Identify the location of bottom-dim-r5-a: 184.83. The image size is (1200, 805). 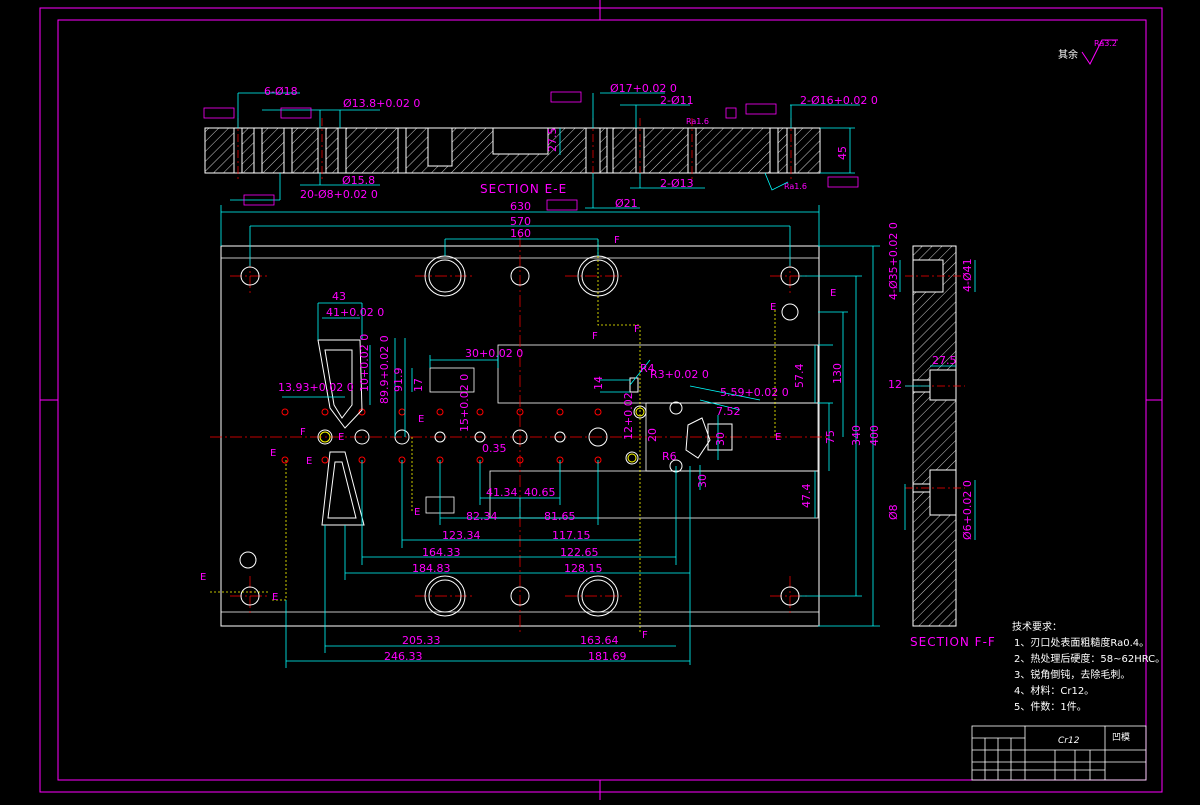
(431, 568).